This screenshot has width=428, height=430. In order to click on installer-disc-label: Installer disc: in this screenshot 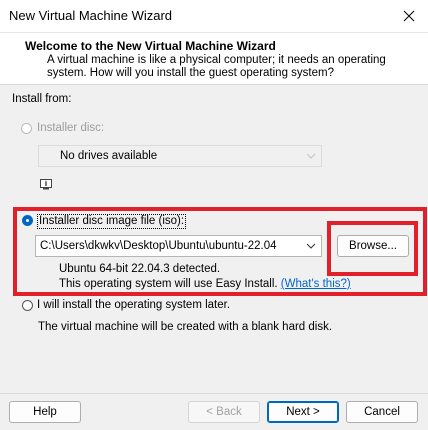, I will do `click(71, 128)`.